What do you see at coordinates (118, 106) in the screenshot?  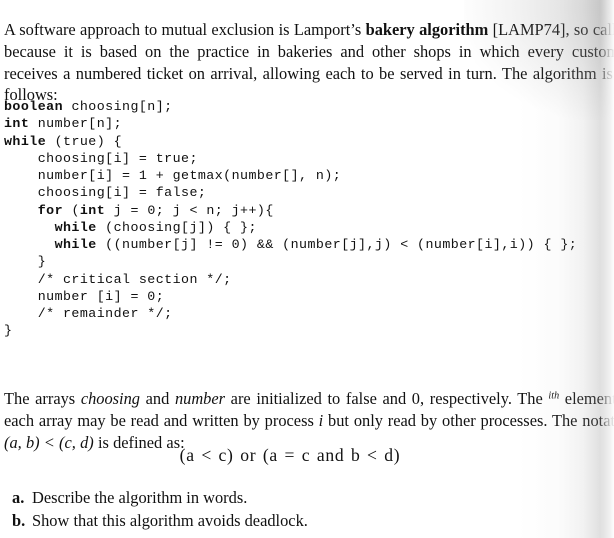 I see `code-text: choosing[n];` at bounding box center [118, 106].